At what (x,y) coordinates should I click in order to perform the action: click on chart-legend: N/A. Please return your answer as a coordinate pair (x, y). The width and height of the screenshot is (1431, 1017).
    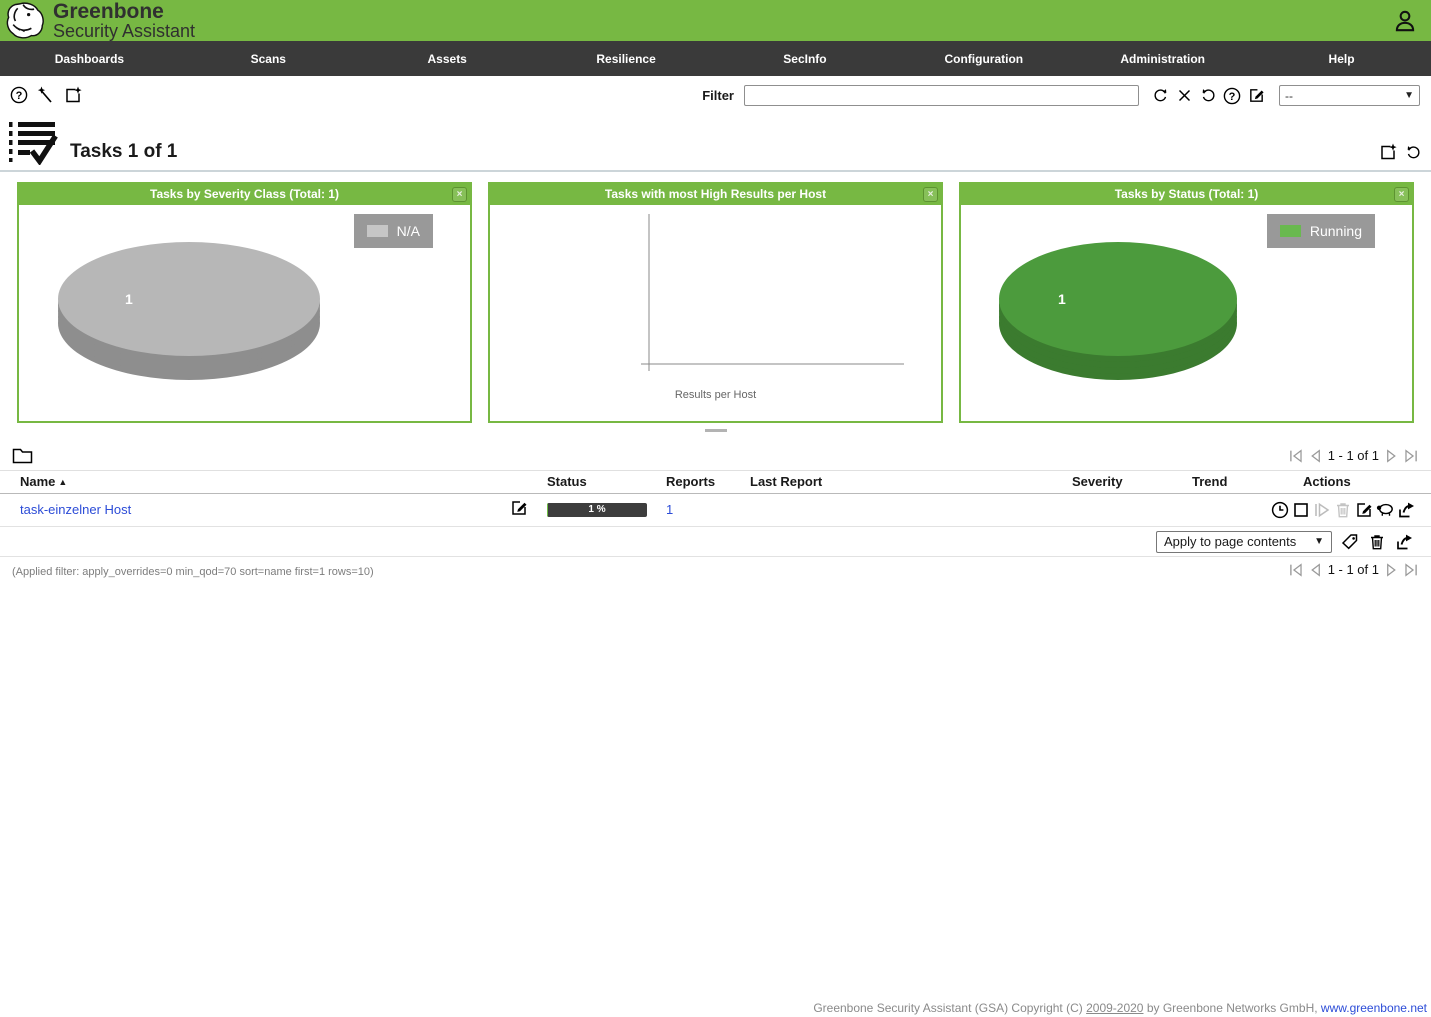
    Looking at the image, I should click on (393, 231).